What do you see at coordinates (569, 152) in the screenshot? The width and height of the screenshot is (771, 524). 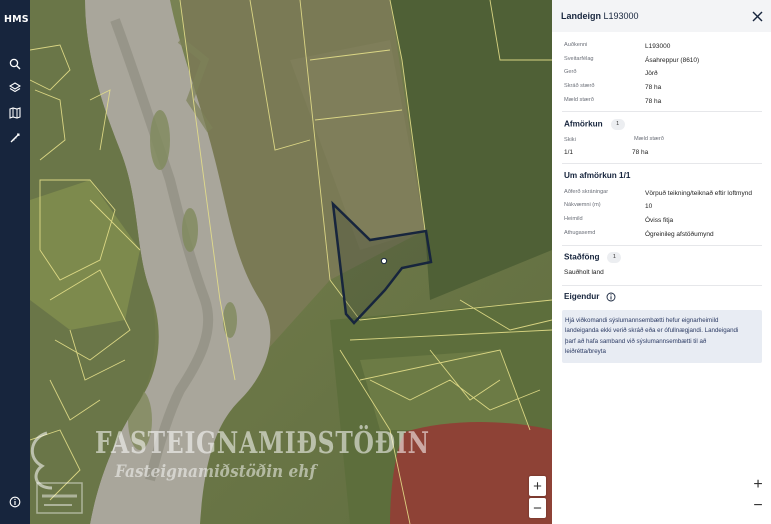 I see `skiki-value: 1/1` at bounding box center [569, 152].